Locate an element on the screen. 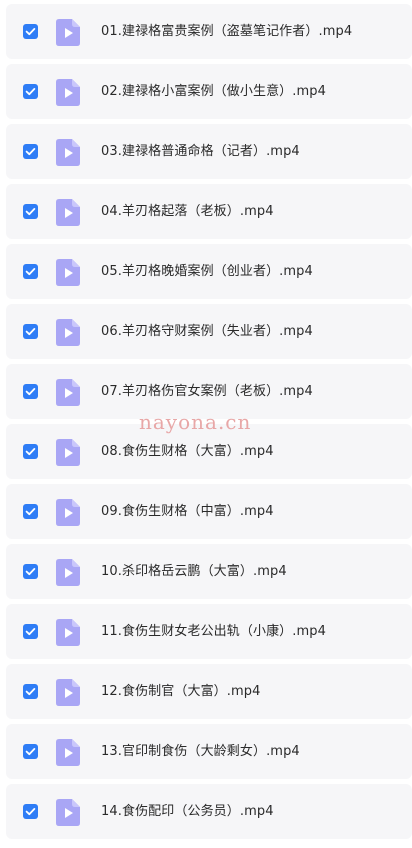 Image resolution: width=412 pixels, height=848 pixels. file-row: 03.建禄格普通命格（记者）.mp4 is located at coordinates (209, 151).